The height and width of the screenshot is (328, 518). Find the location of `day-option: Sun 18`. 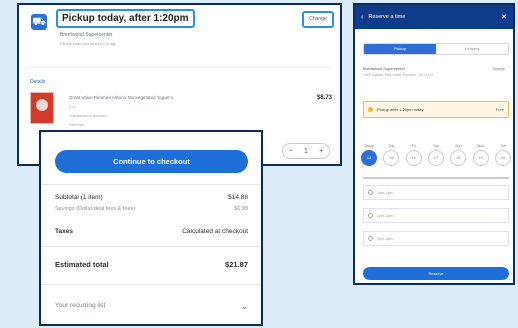

day-option: Sun 18 is located at coordinates (458, 155).